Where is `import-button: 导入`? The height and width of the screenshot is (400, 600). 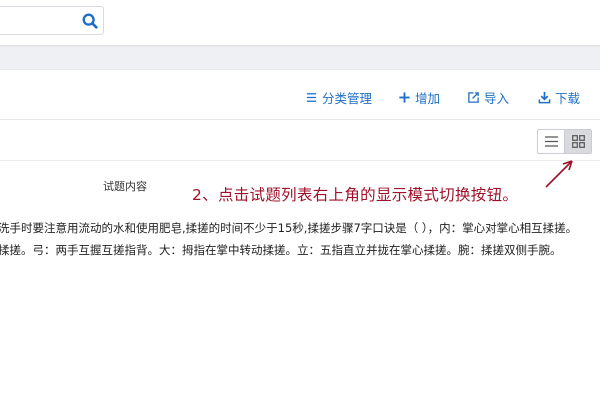
import-button: 导入 is located at coordinates (488, 97).